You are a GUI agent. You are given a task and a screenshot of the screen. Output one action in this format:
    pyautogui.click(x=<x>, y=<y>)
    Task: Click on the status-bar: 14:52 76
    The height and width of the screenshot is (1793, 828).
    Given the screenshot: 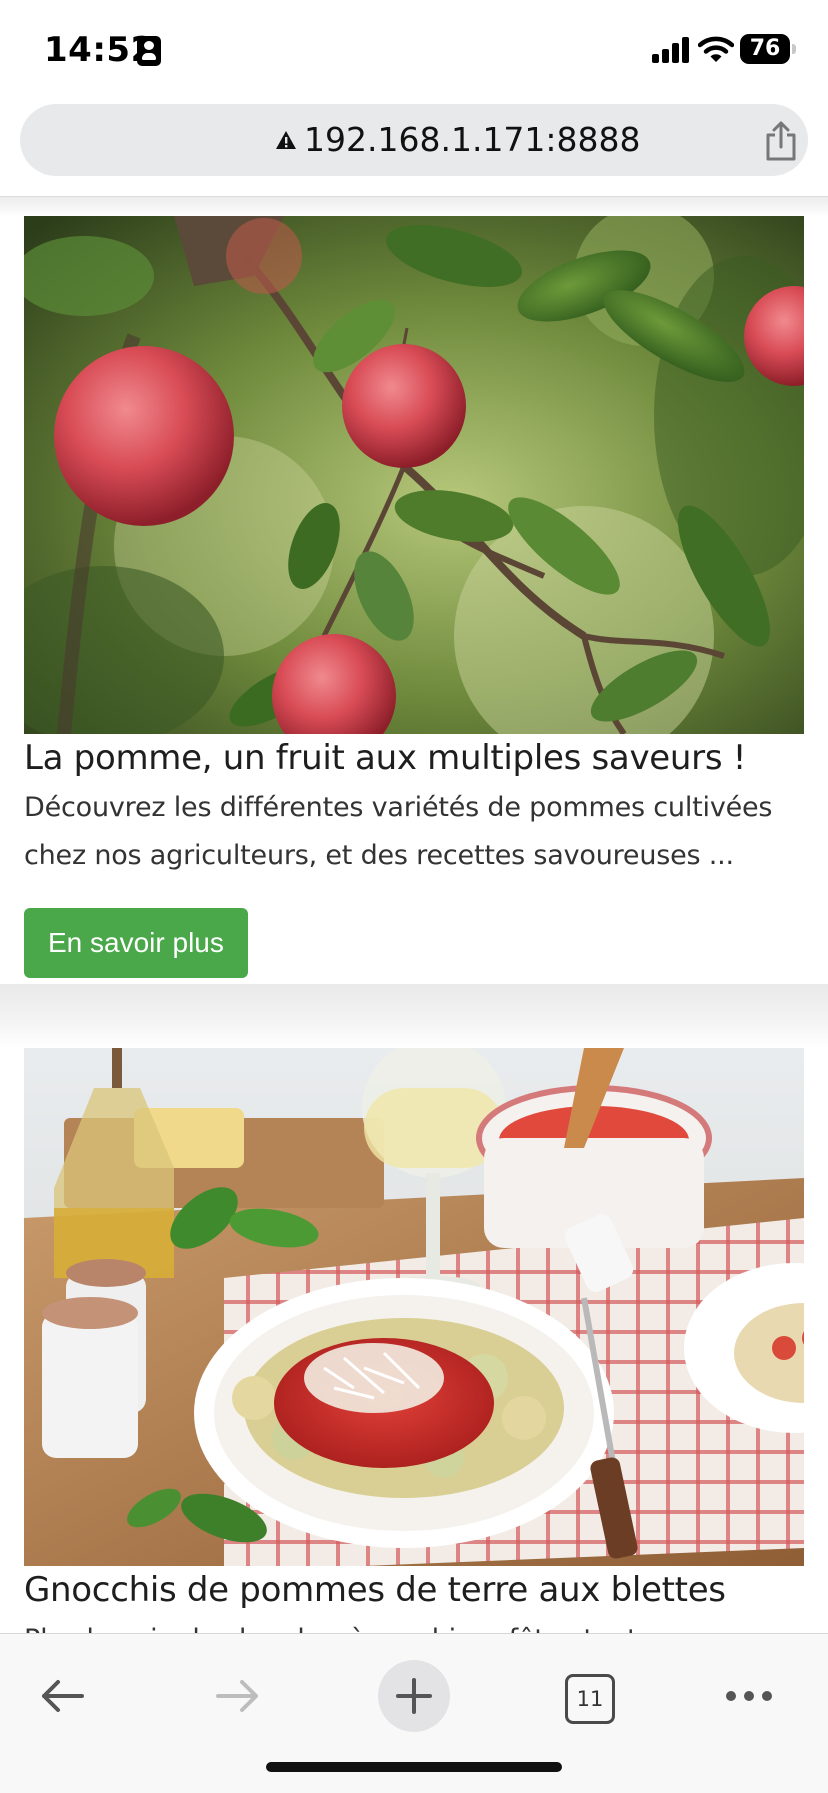 What is the action you would take?
    pyautogui.click(x=414, y=49)
    